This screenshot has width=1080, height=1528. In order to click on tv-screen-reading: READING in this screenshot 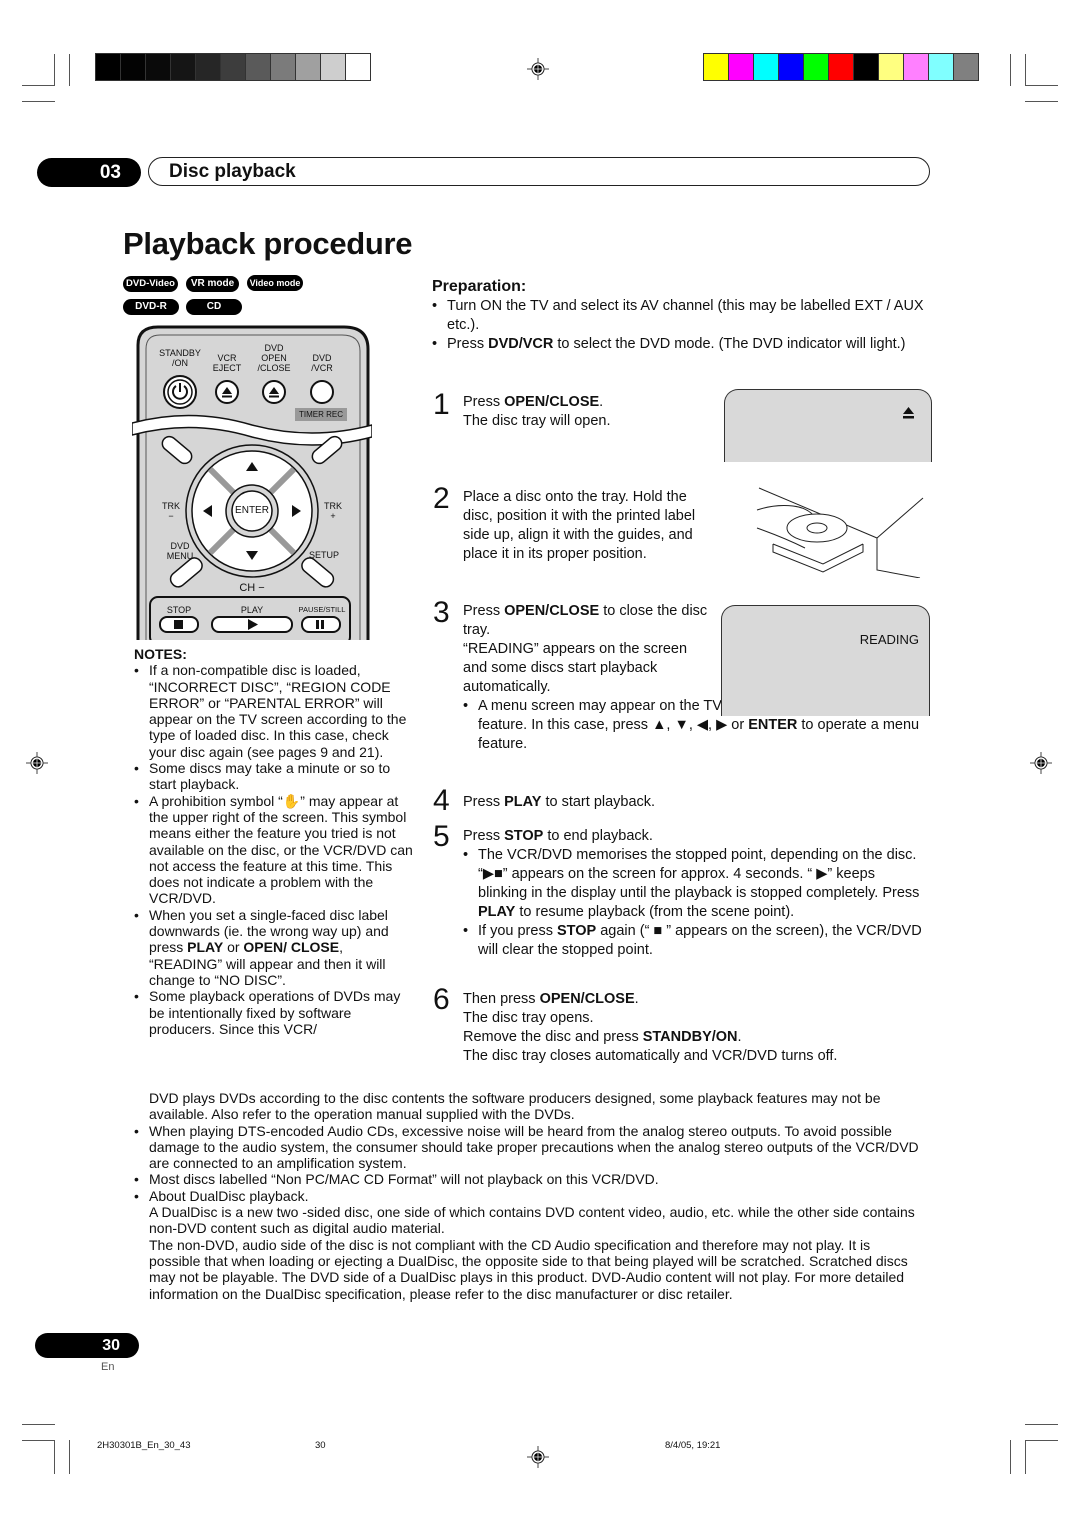, I will do `click(825, 660)`.